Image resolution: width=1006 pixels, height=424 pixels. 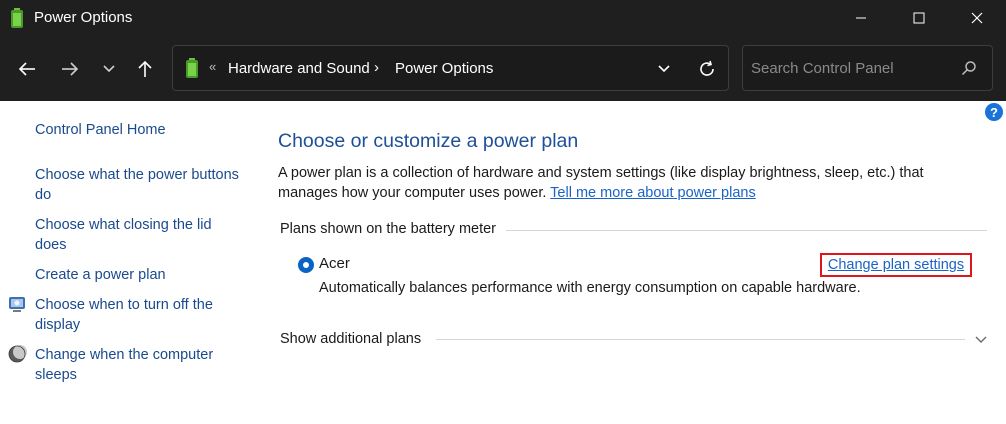 I want to click on breadcrumb-hardware-and-sound: Hardware and Sound, so click(x=299, y=68).